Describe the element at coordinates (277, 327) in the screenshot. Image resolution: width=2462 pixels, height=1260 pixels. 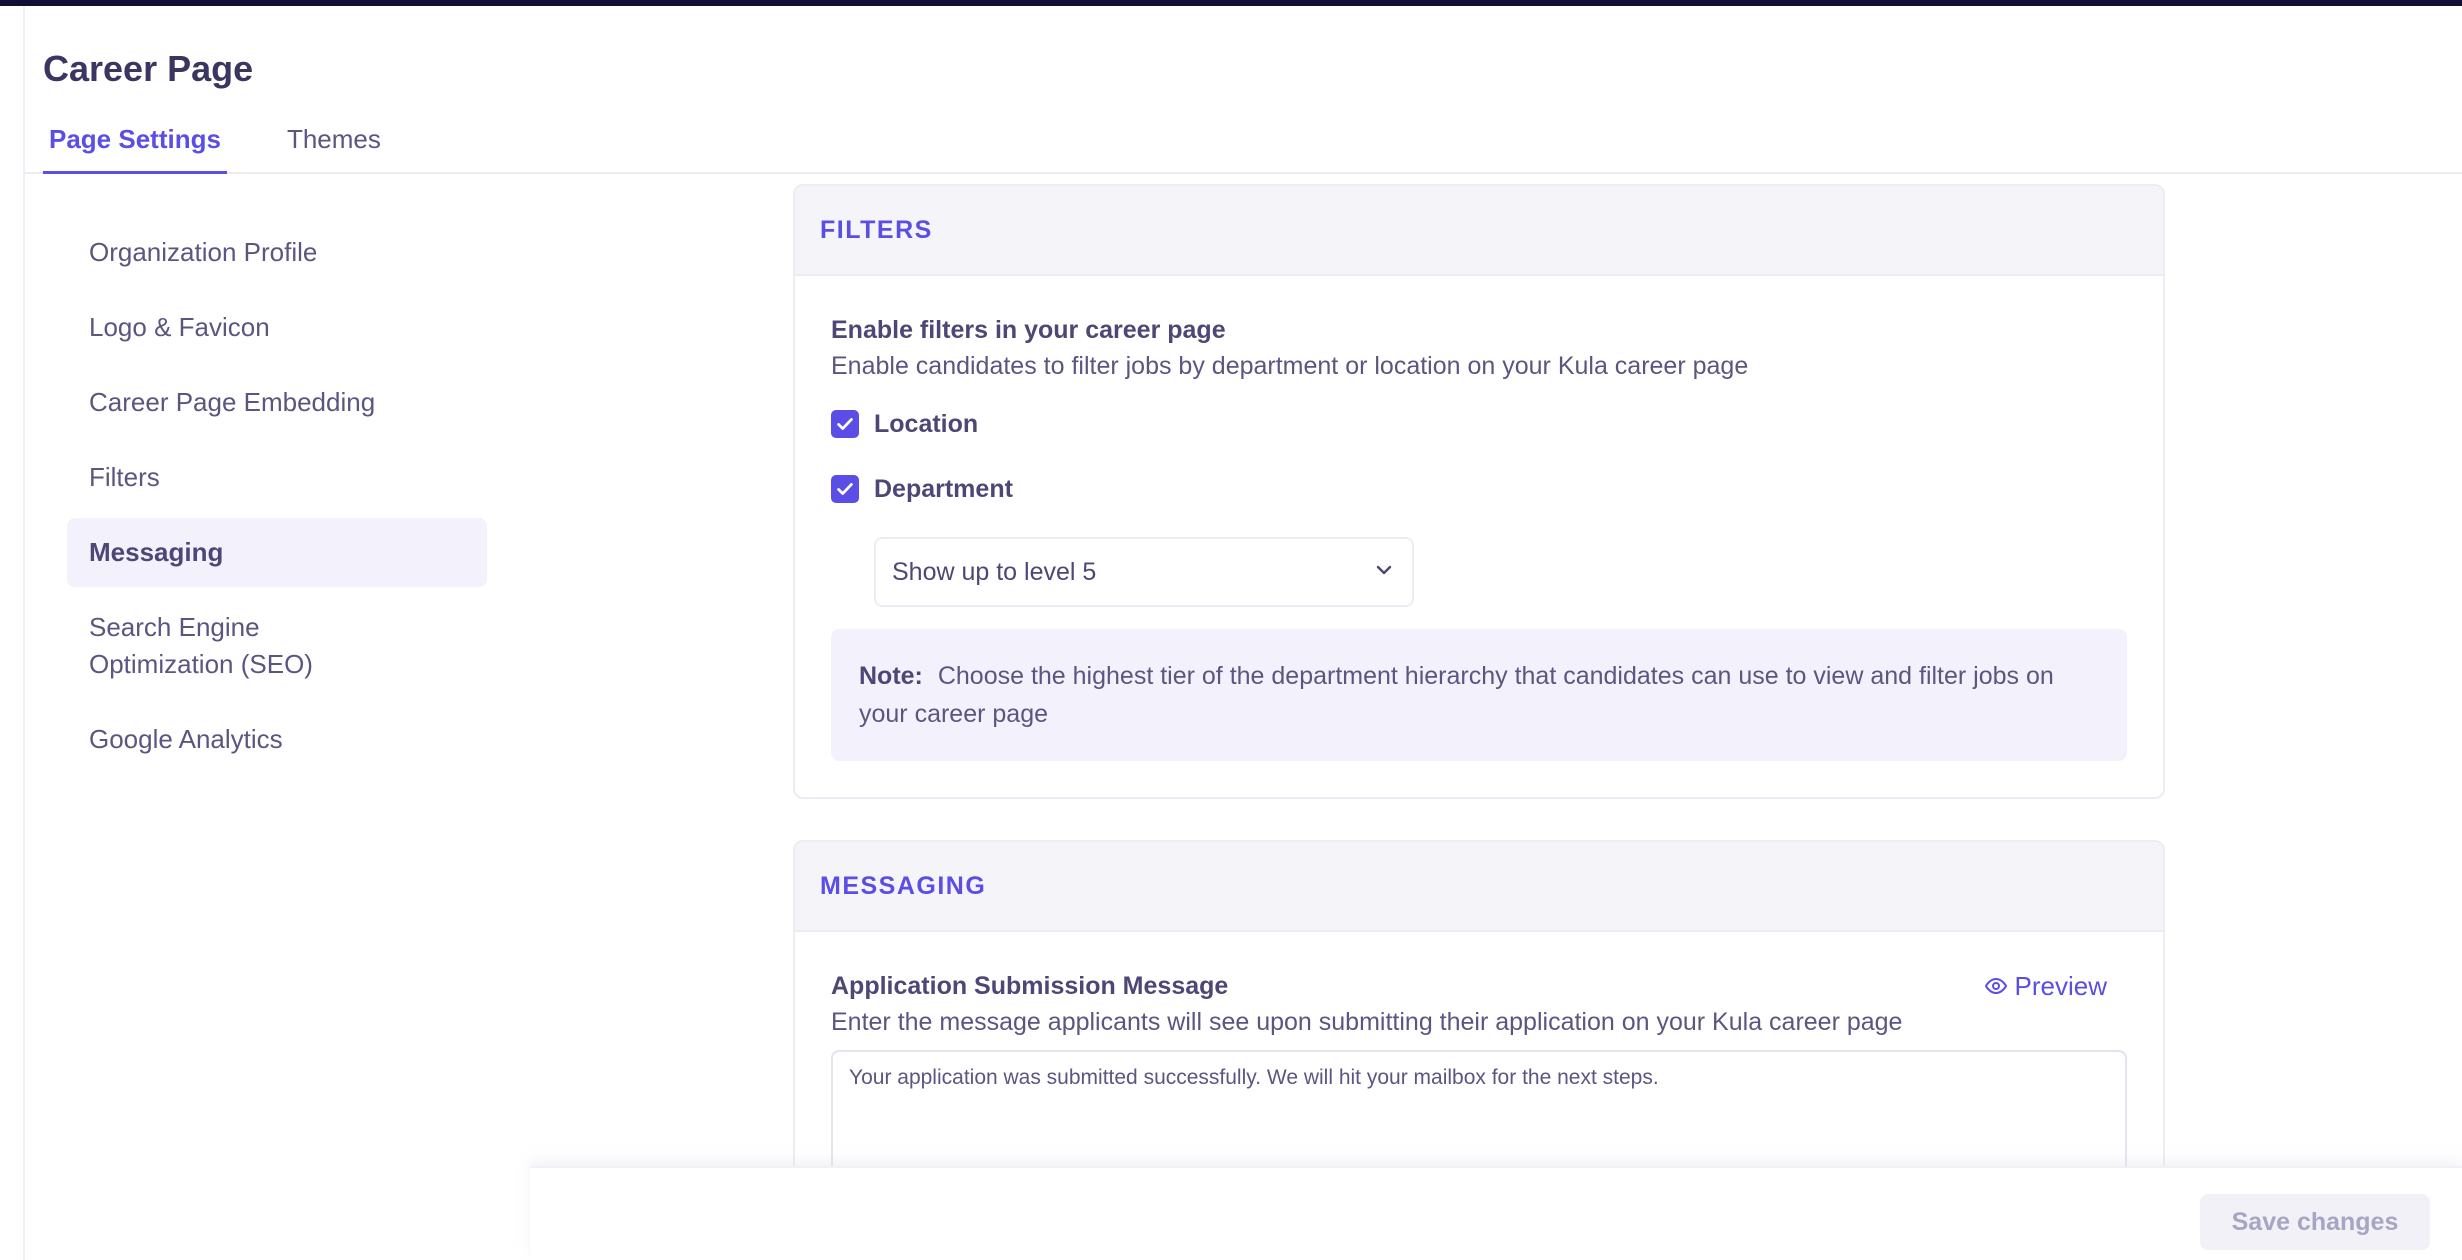
I see `sidebar-item-logo-favicon: Logo & Favicon` at that location.